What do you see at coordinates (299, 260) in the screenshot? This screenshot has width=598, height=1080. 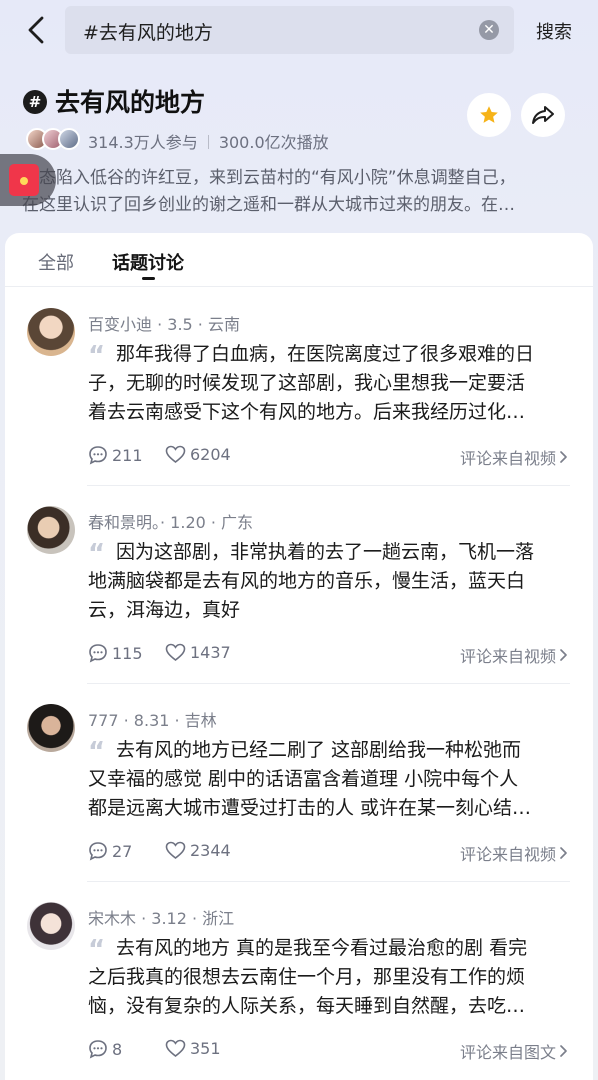 I see `tab-bar: 全部 话题讨论` at bounding box center [299, 260].